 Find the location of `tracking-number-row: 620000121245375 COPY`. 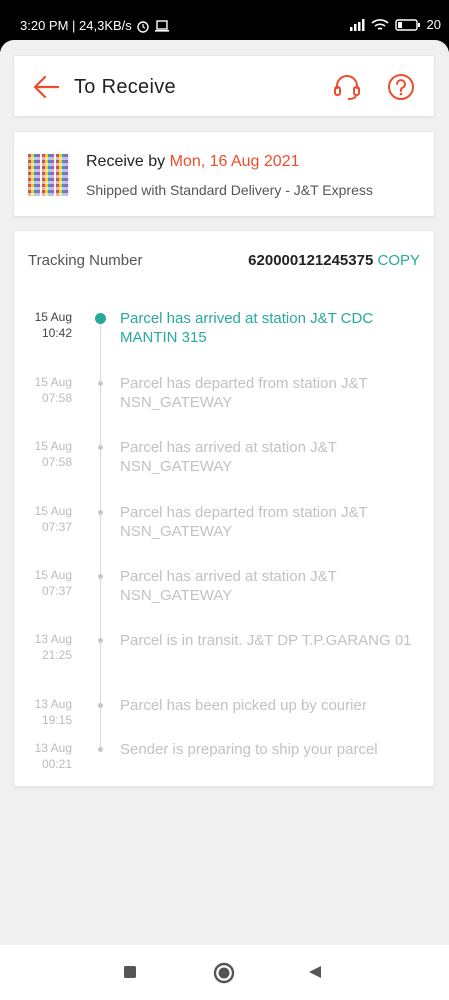

tracking-number-row: 620000121245375 COPY is located at coordinates (334, 260).